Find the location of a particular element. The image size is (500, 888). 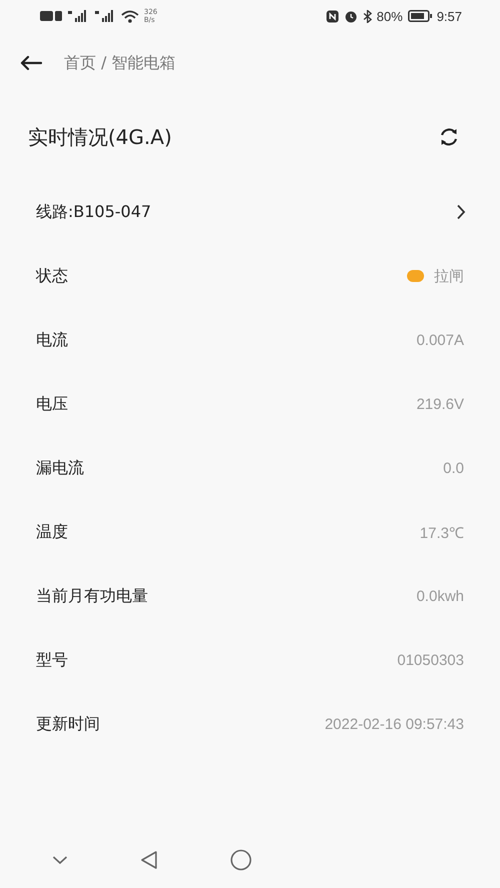

bluetooth-icon is located at coordinates (367, 16).